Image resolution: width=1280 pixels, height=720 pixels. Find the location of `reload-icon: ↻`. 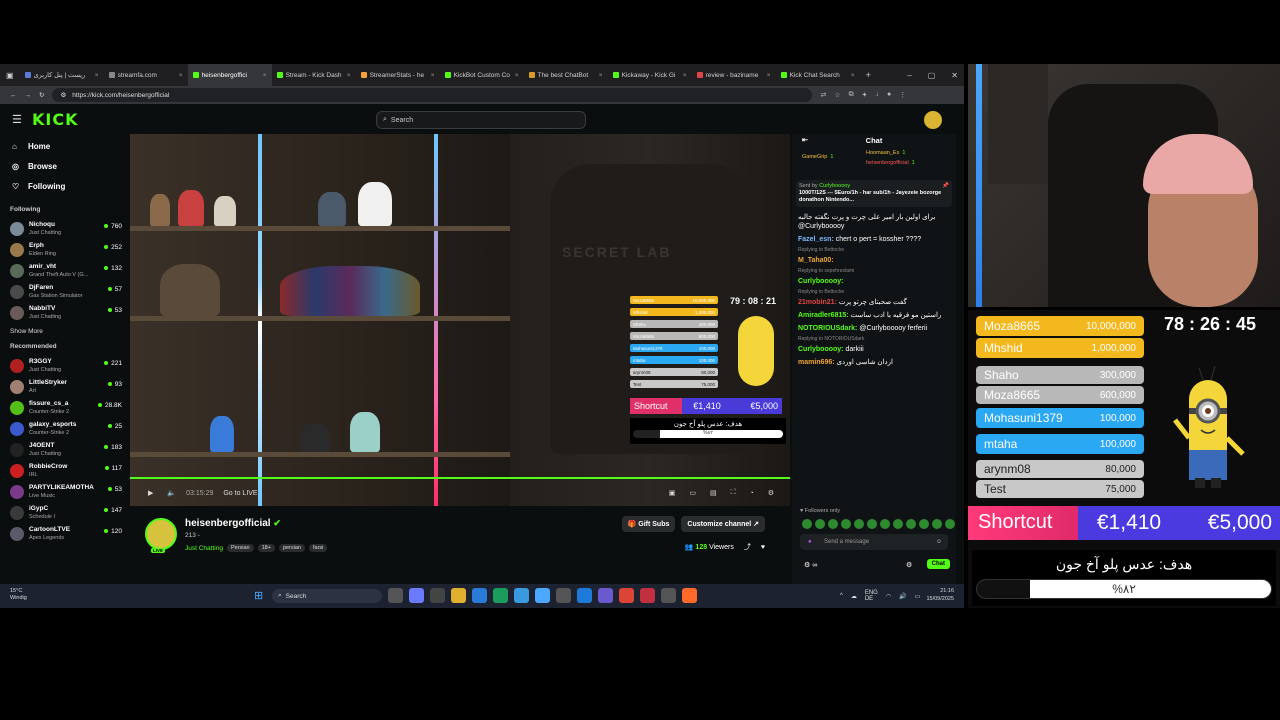

reload-icon: ↻ is located at coordinates (41, 95).